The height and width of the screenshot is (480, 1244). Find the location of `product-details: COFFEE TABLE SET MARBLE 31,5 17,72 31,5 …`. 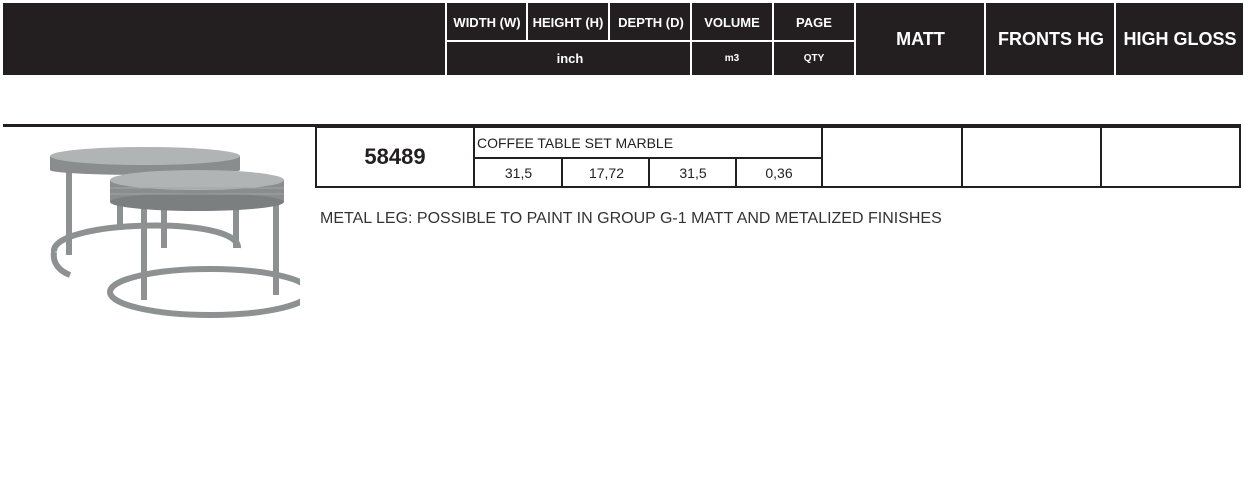

product-details: COFFEE TABLE SET MARBLE 31,5 17,72 31,5 … is located at coordinates (648, 157).